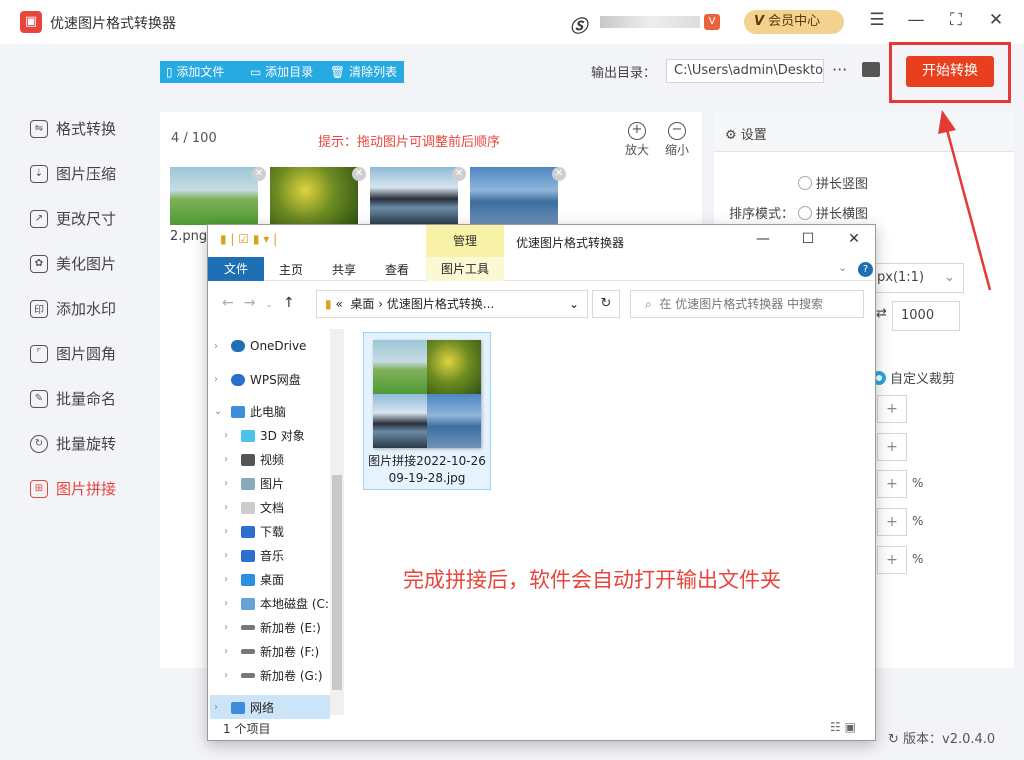 Image resolution: width=1024 pixels, height=760 pixels. I want to click on sidebar-label: 更改尺寸, so click(86, 219).